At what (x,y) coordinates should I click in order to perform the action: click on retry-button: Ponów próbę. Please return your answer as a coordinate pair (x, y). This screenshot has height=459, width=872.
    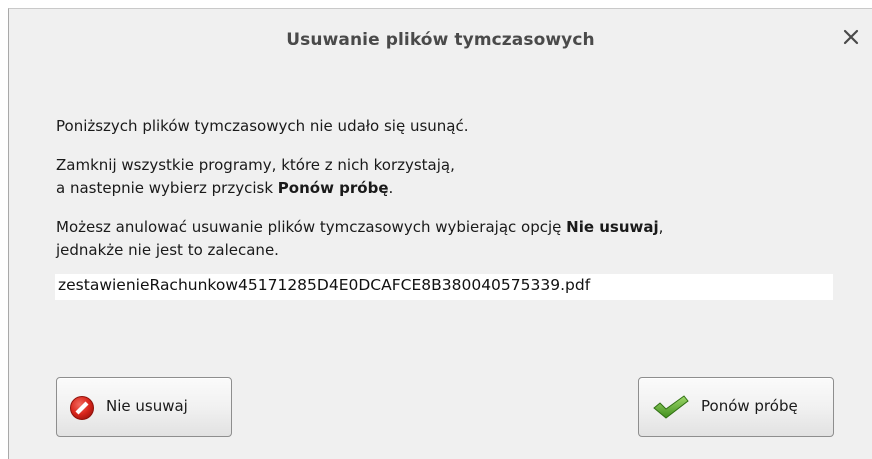
    Looking at the image, I should click on (736, 407).